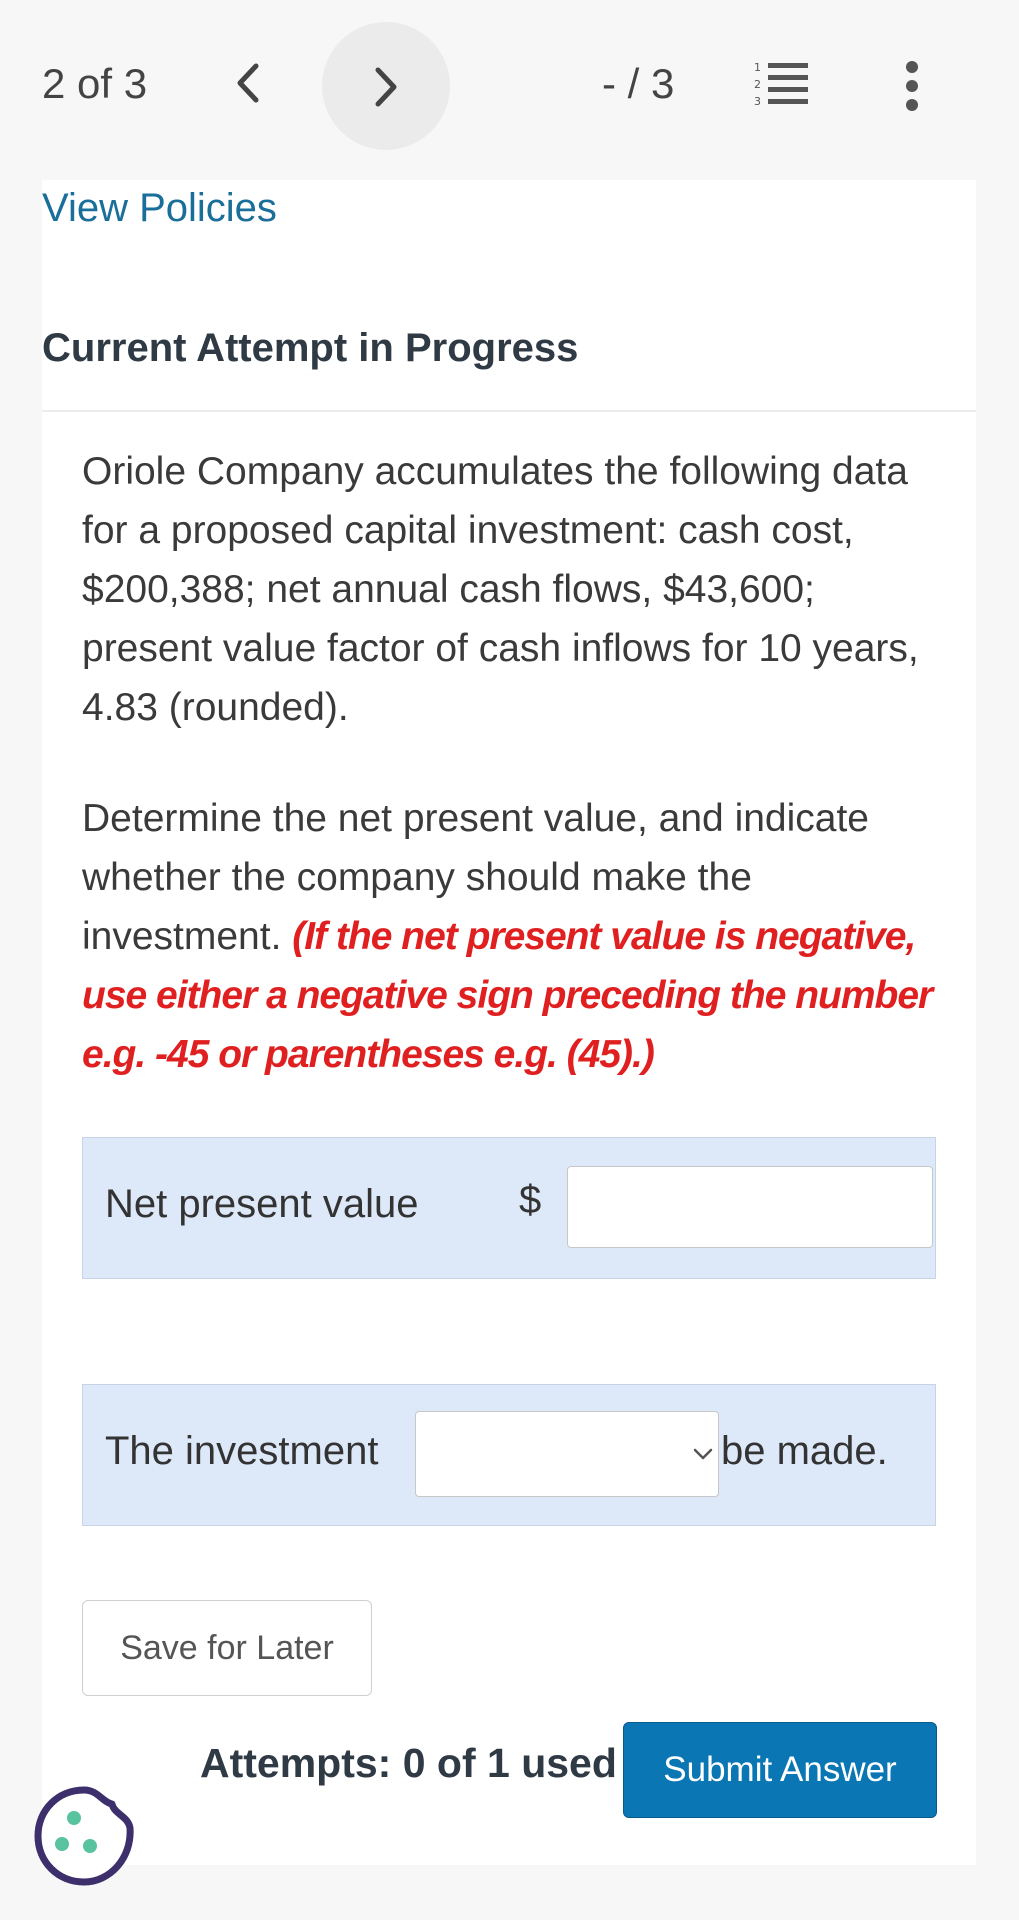 This screenshot has height=1920, width=1019. Describe the element at coordinates (242, 1451) in the screenshot. I see `investment-label: The investment` at that location.